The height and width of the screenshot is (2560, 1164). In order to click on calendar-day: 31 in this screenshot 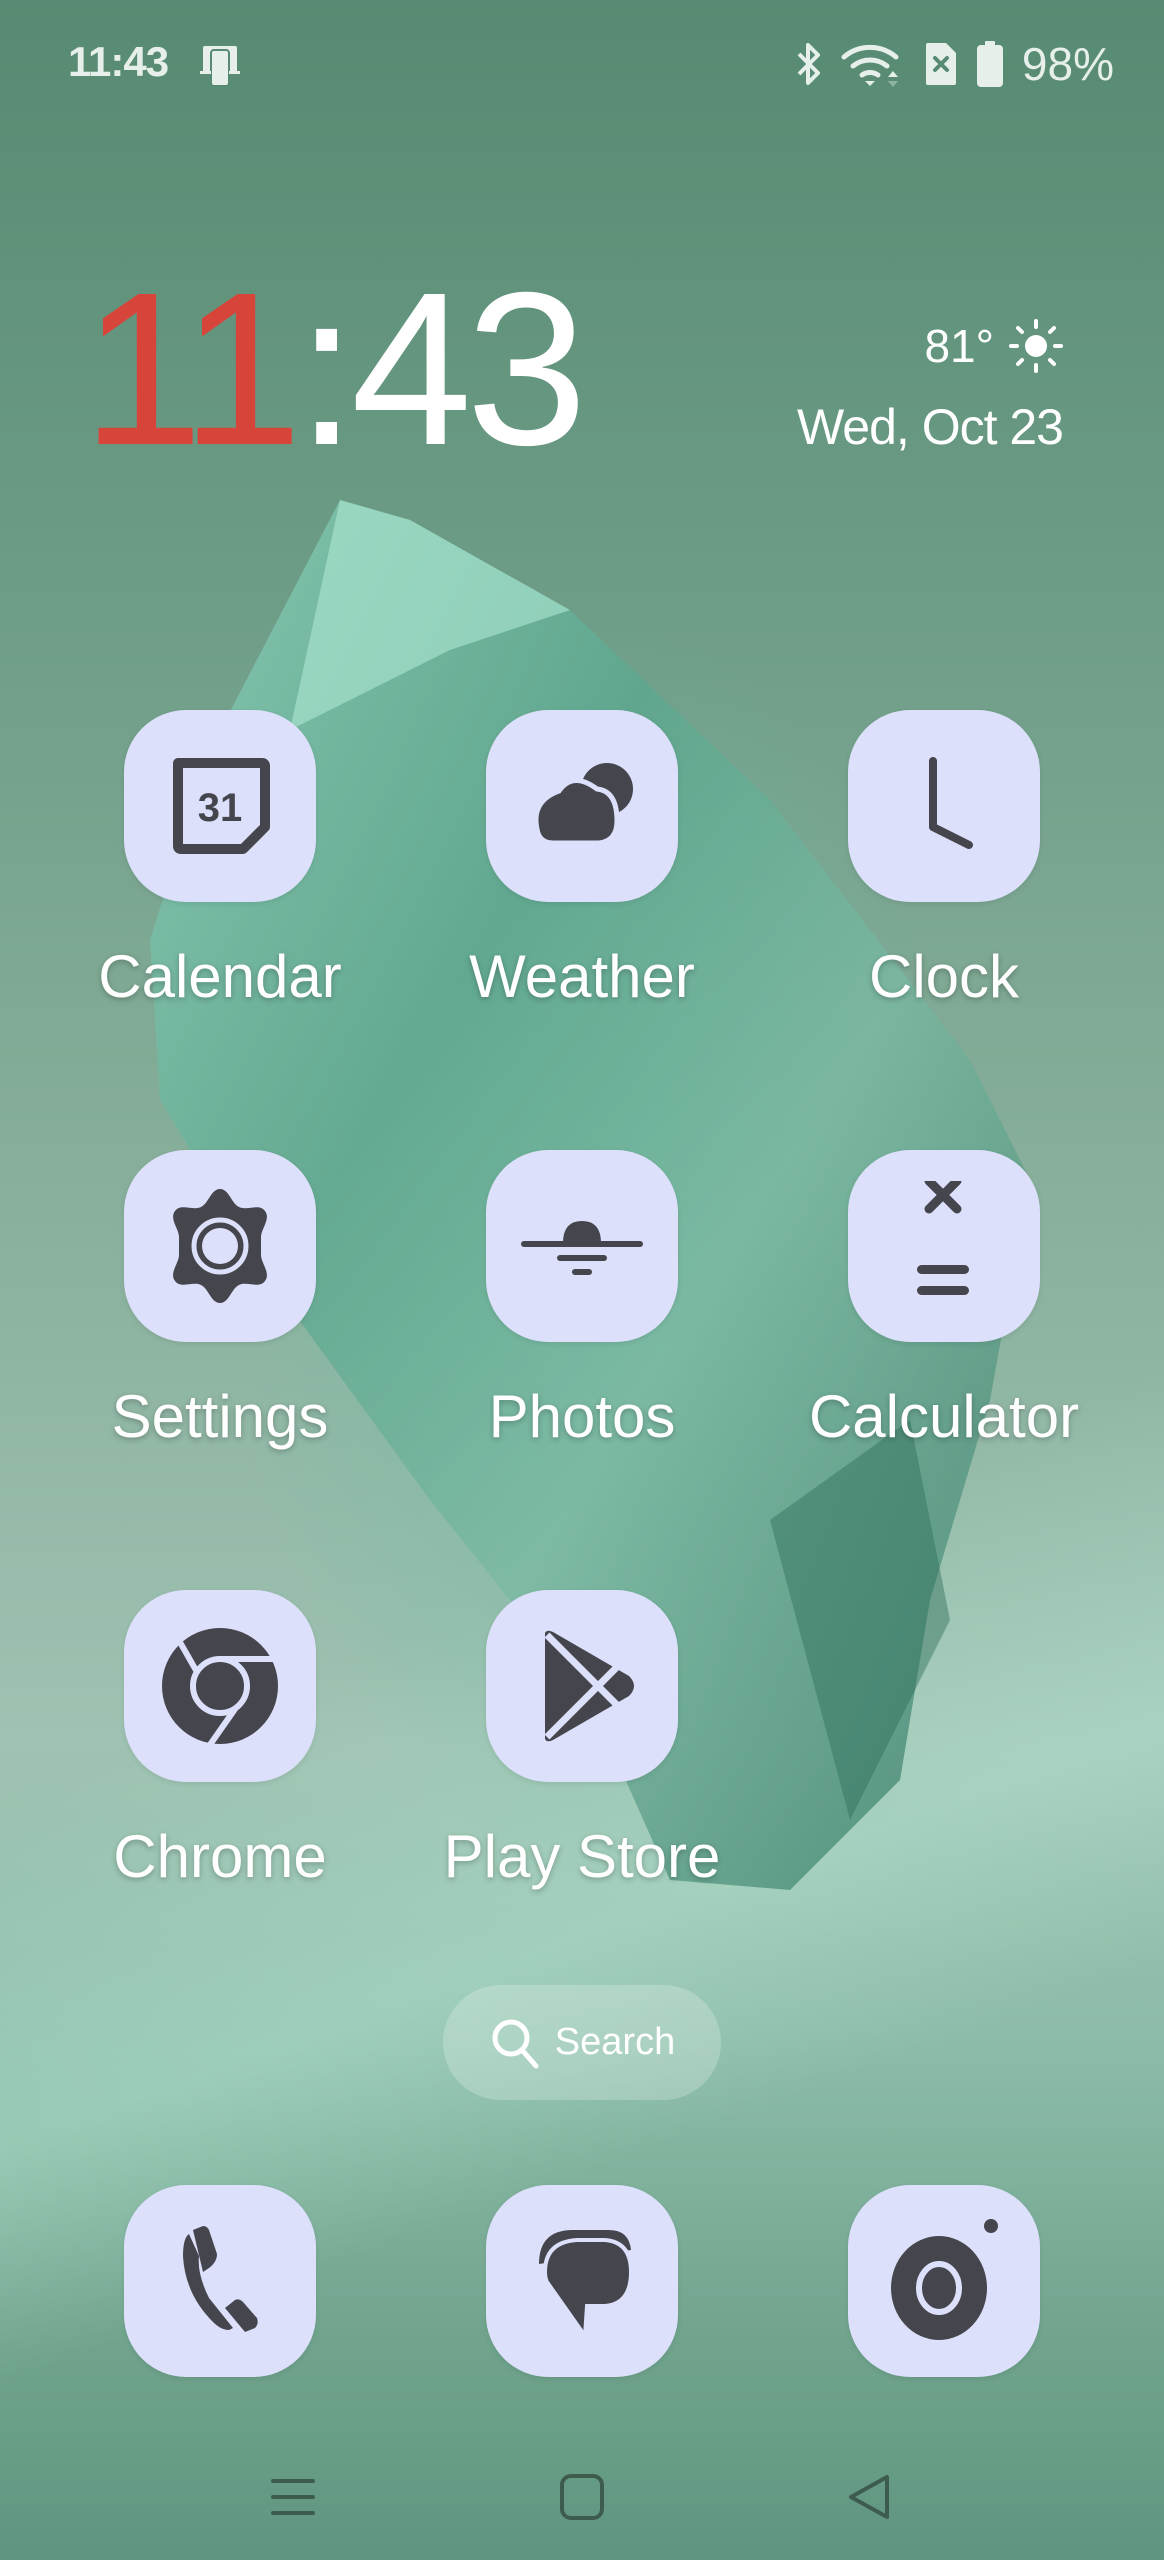, I will do `click(220, 808)`.